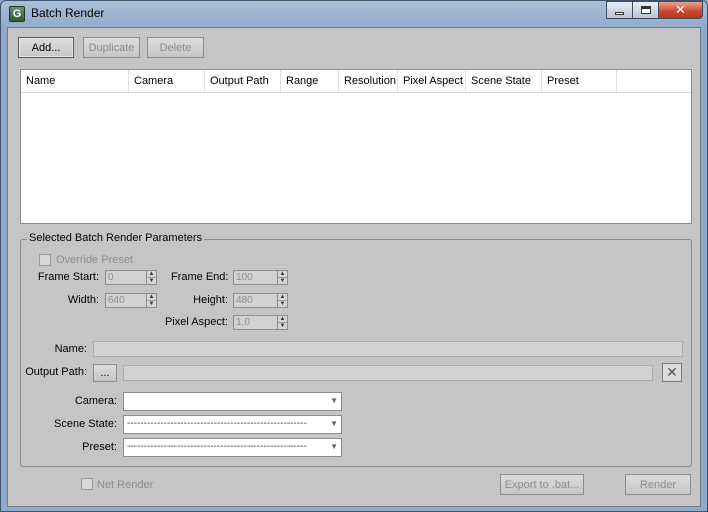 Image resolution: width=708 pixels, height=512 pixels. Describe the element at coordinates (658, 484) in the screenshot. I see `render-button: Render` at that location.